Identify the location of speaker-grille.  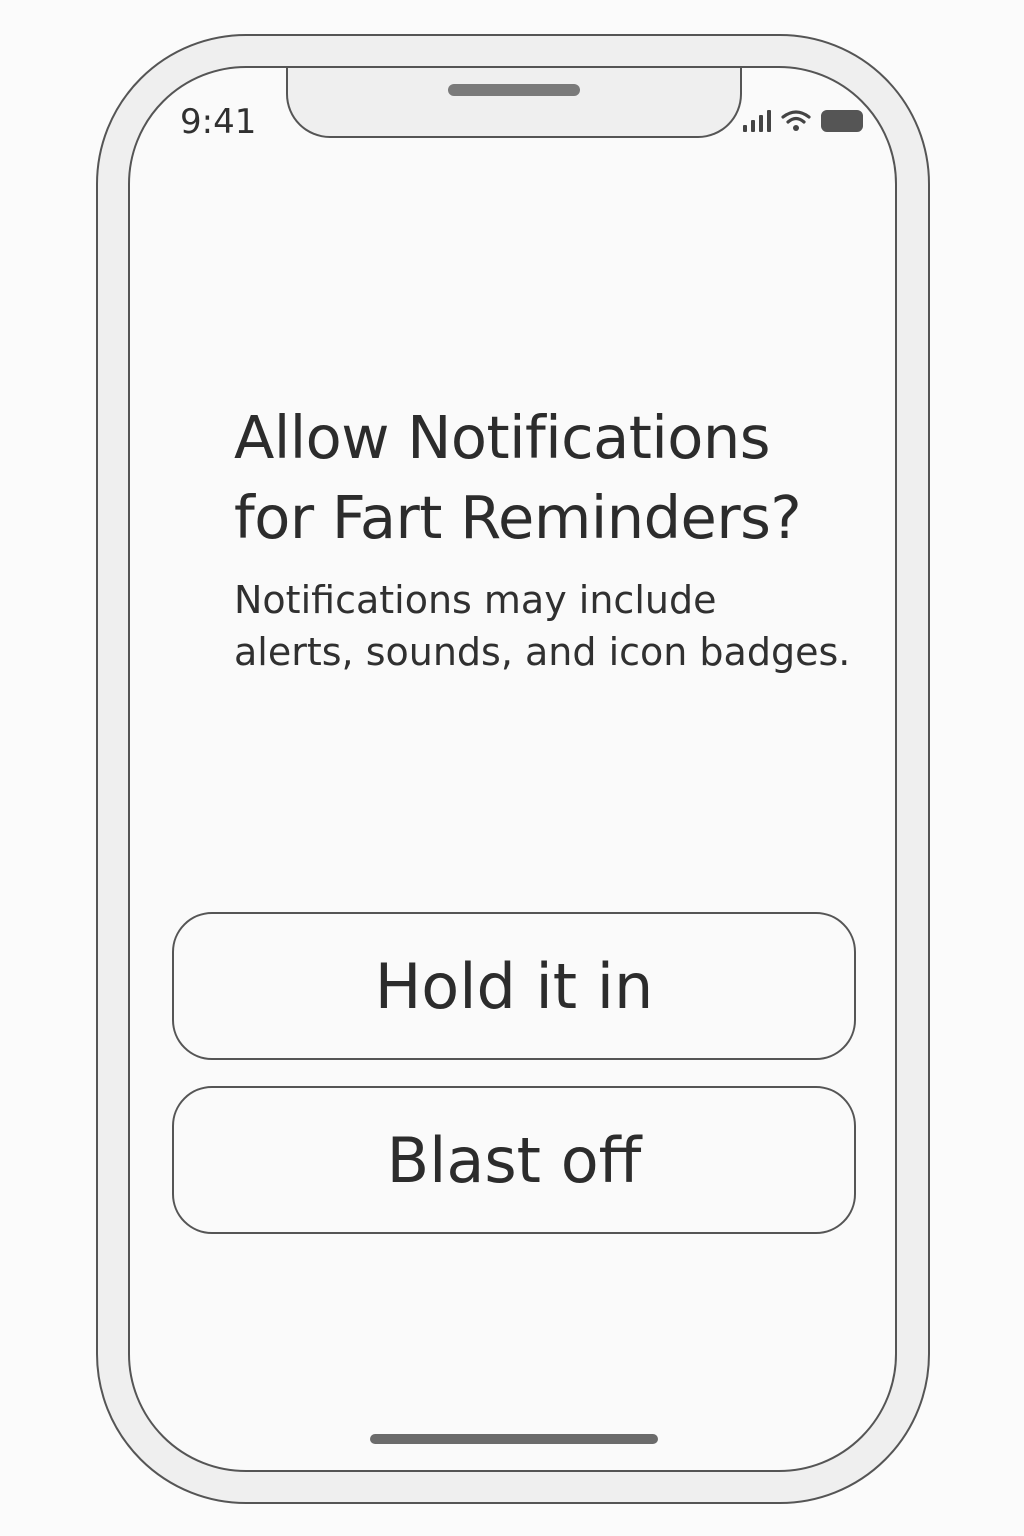
(514, 90).